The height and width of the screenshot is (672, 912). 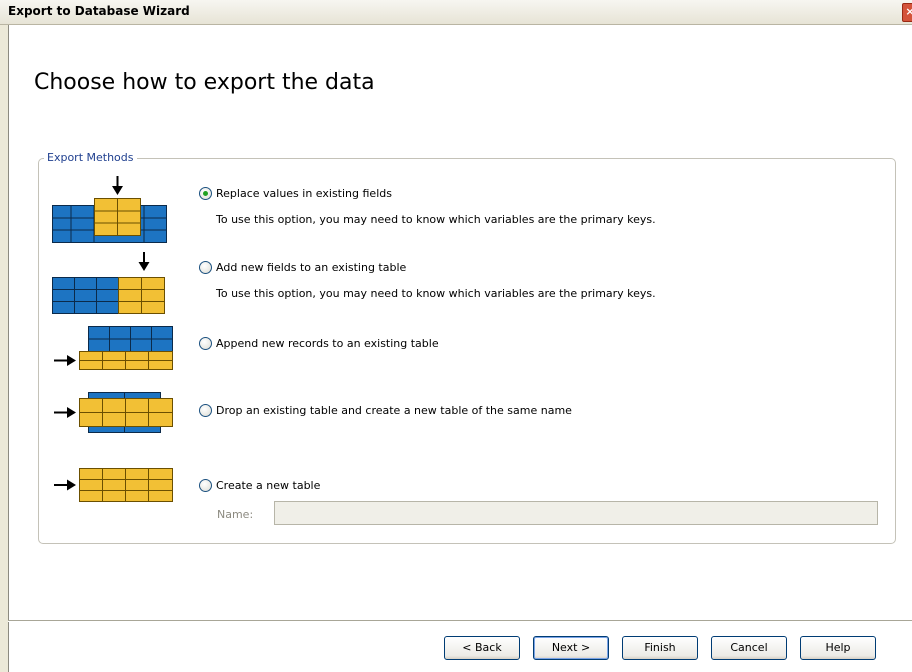 I want to click on create-table-radio, so click(x=205, y=485).